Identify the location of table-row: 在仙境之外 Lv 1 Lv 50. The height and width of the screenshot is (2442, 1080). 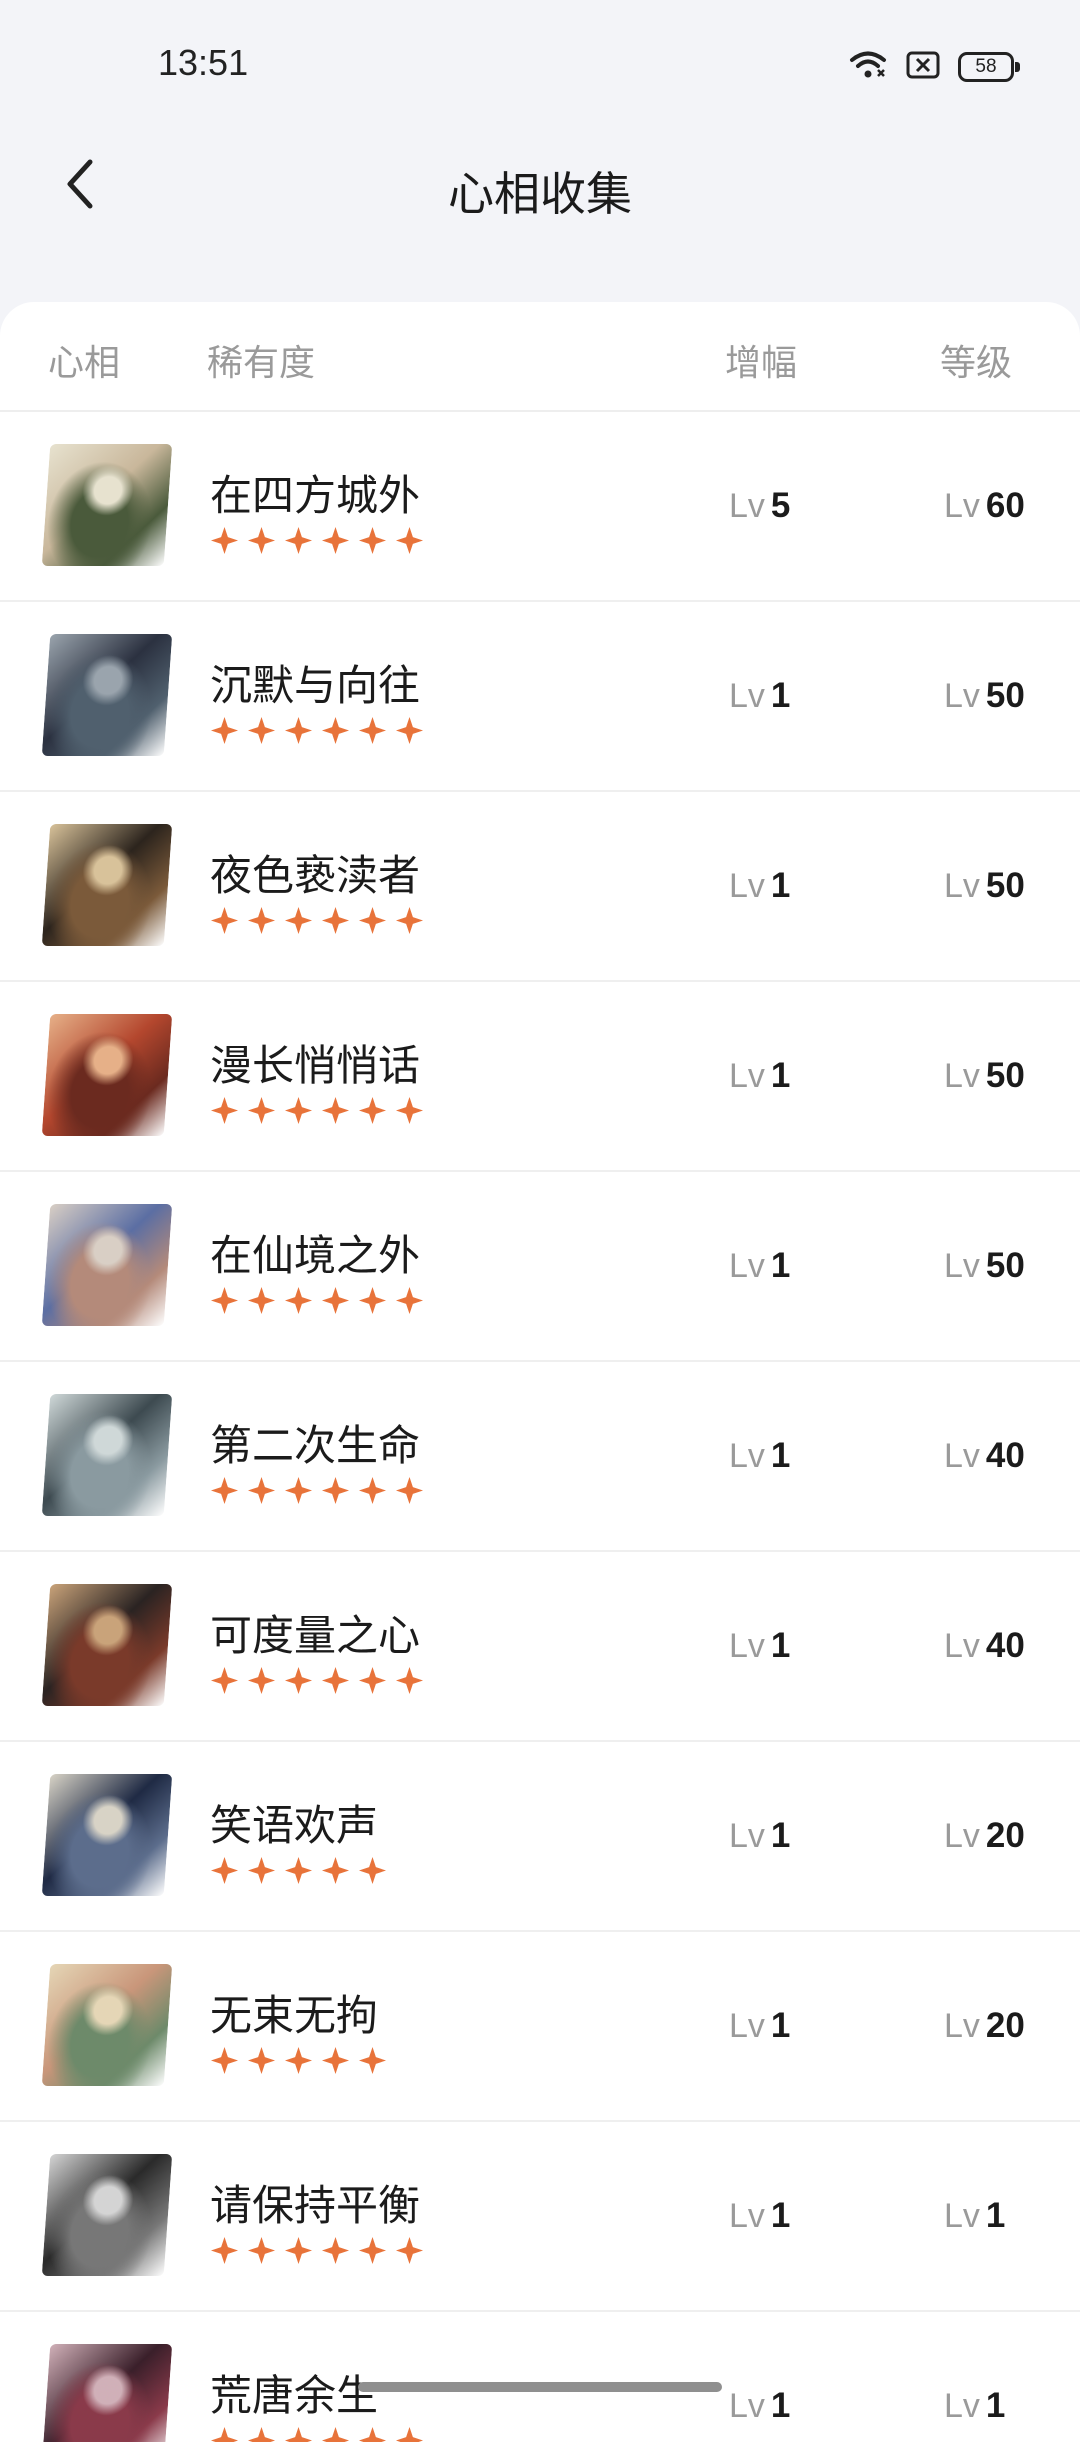
(540, 1267).